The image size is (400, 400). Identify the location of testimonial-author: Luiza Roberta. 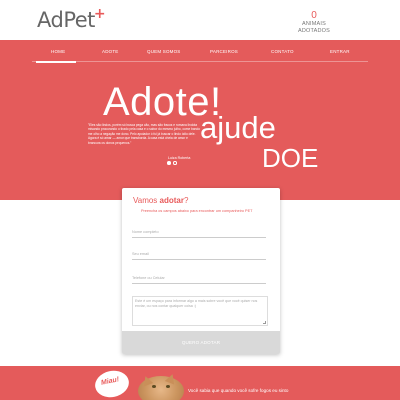
(179, 158).